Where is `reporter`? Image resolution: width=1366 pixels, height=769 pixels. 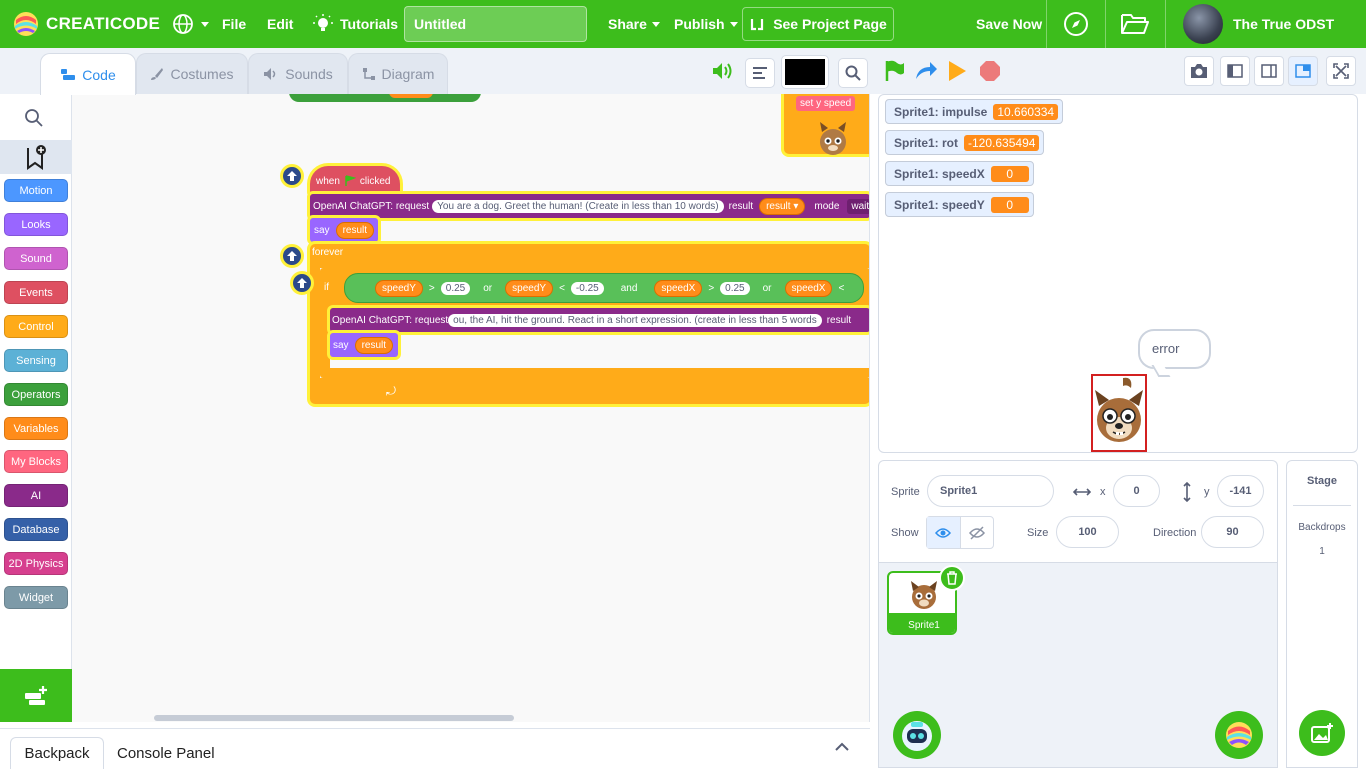
reporter is located at coordinates (411, 96).